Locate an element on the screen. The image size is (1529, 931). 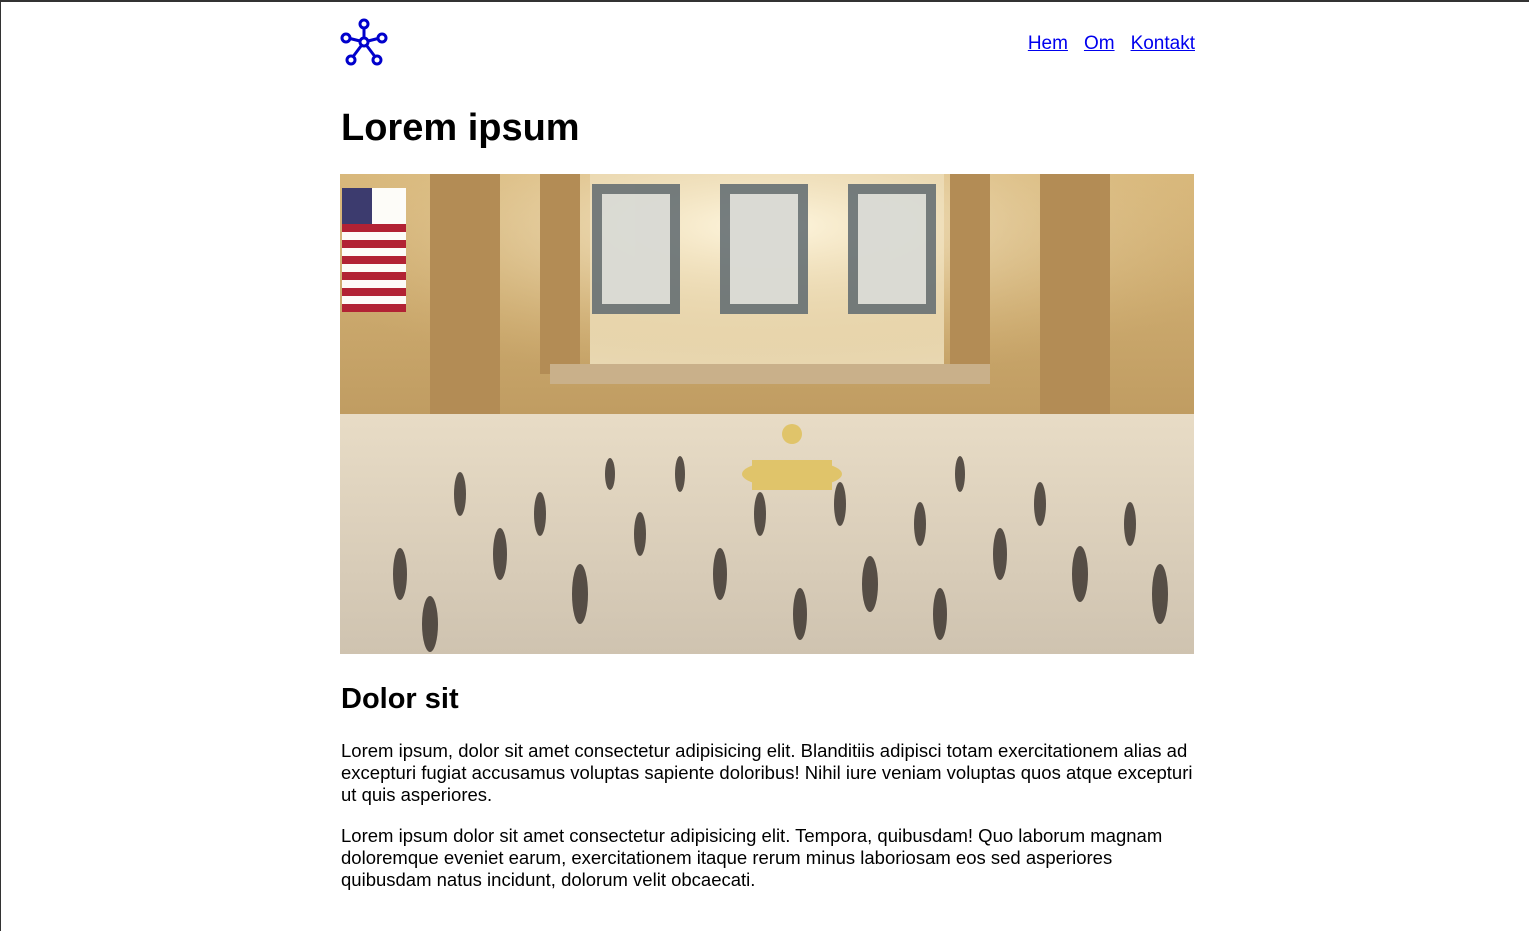
nav-link-hem: Hem is located at coordinates (1048, 44).